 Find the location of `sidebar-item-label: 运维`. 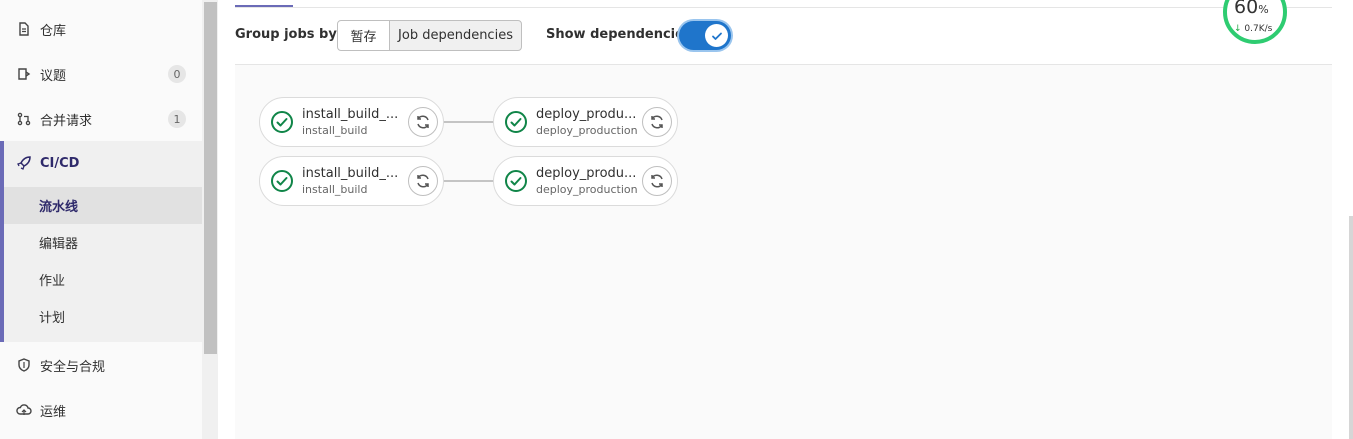

sidebar-item-label: 运维 is located at coordinates (53, 412).